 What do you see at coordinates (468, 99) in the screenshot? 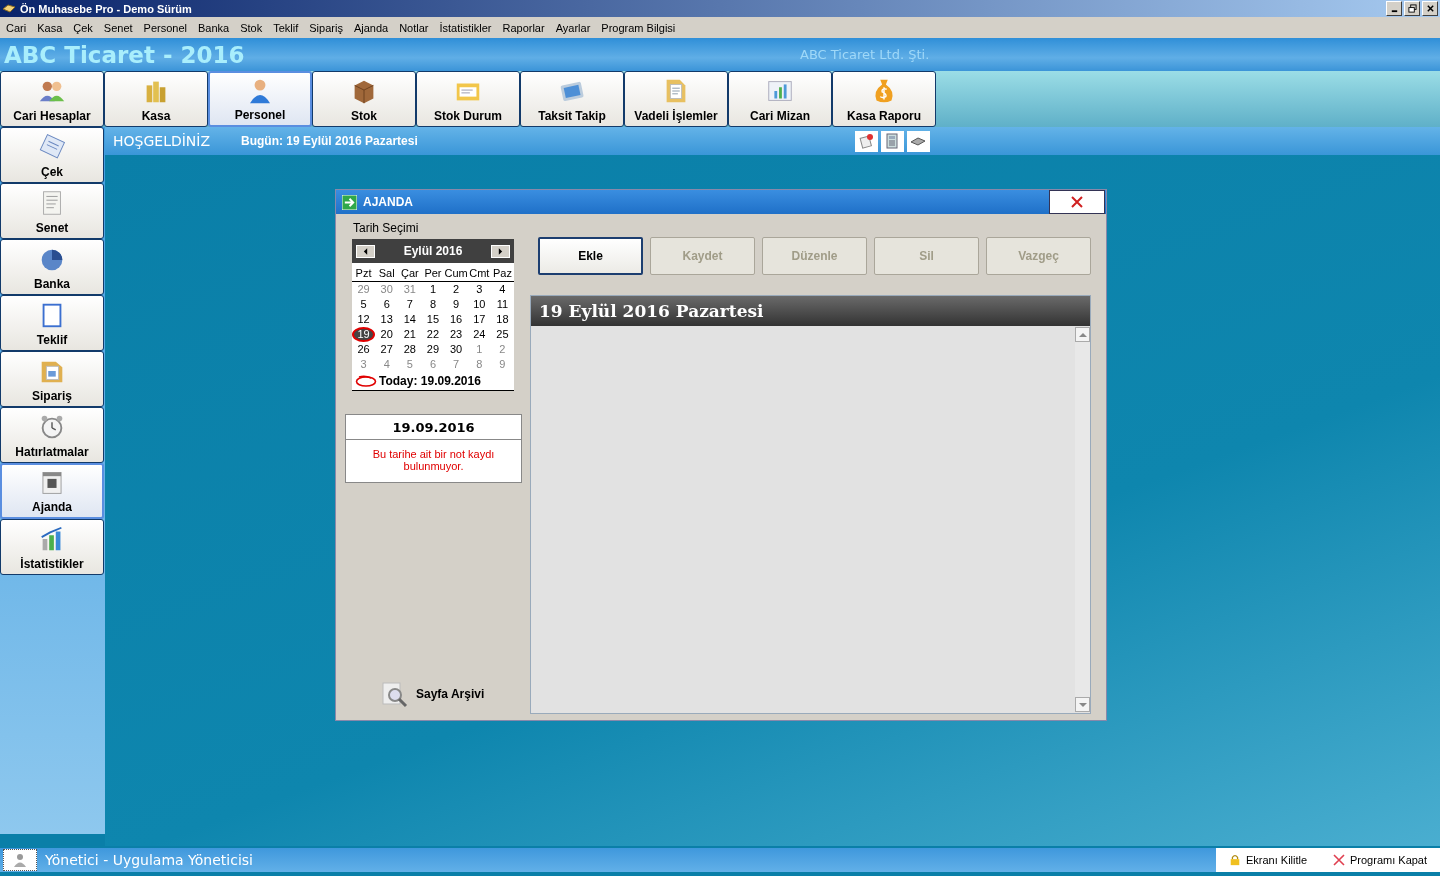
I see `toolbar-button: Stok Durum` at bounding box center [468, 99].